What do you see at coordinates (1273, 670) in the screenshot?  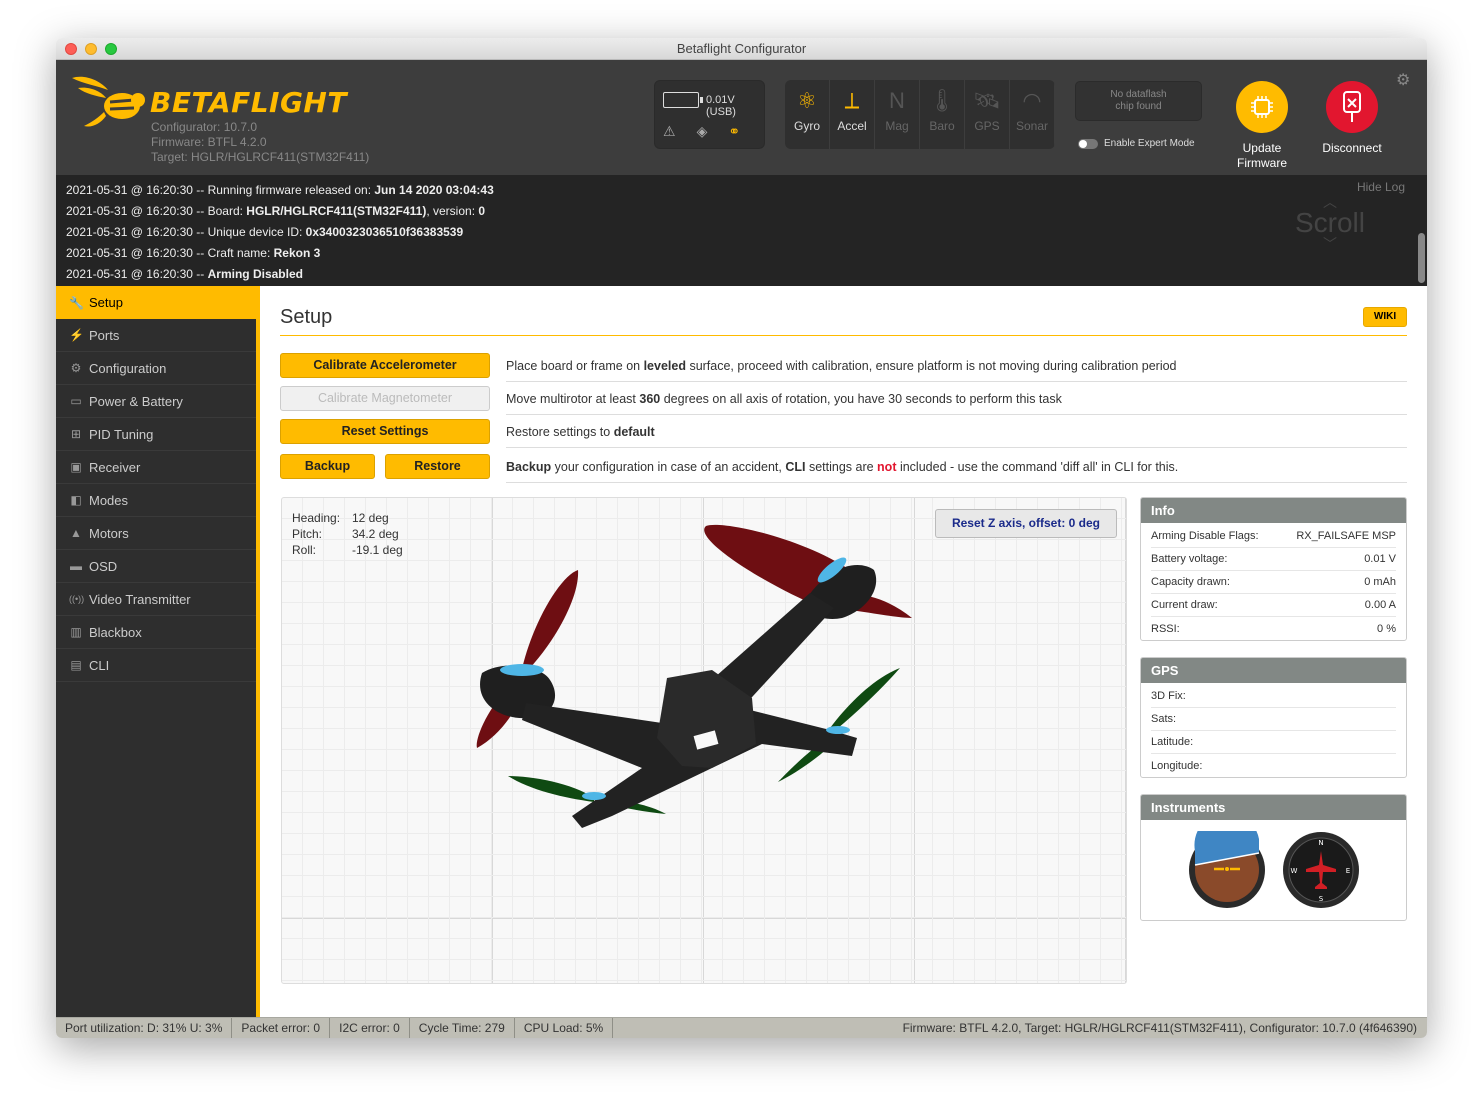 I see `gps-title: GPS` at bounding box center [1273, 670].